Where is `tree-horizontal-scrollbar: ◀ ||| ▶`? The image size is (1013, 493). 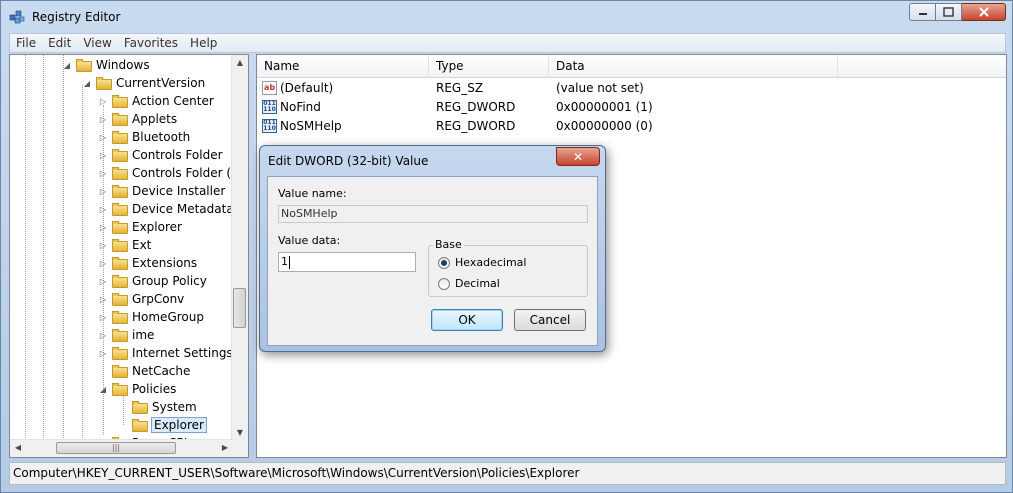 tree-horizontal-scrollbar: ◀ ||| ▶ is located at coordinates (121, 448).